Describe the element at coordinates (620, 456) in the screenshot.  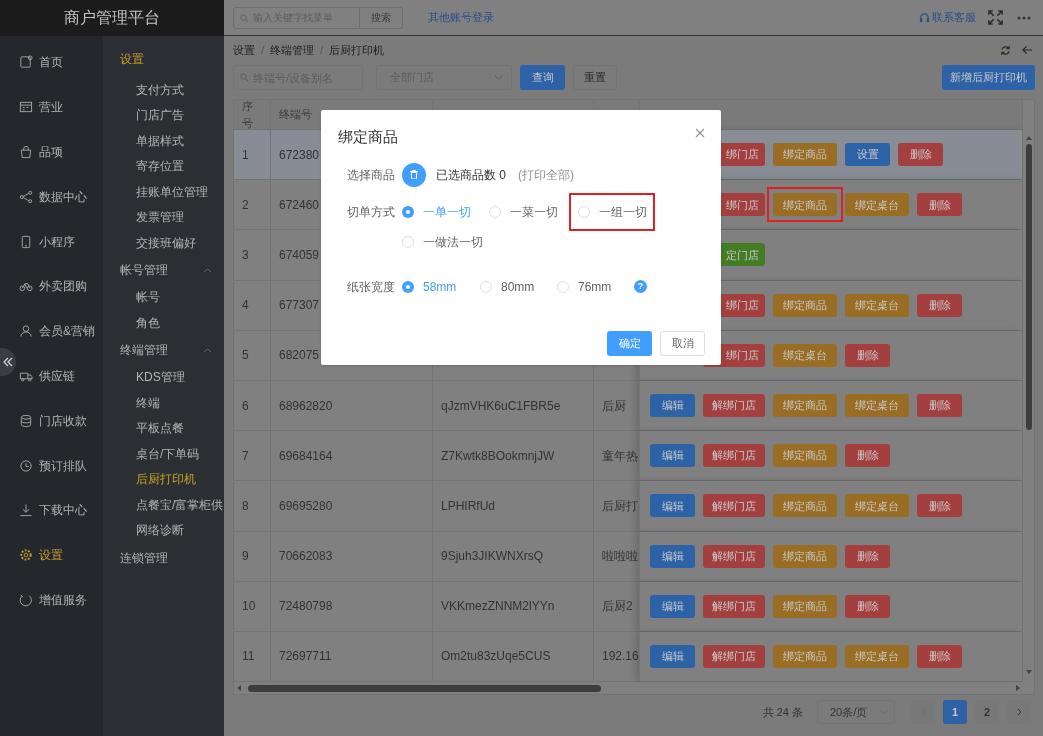
I see `table-cell-text: 童年热` at that location.